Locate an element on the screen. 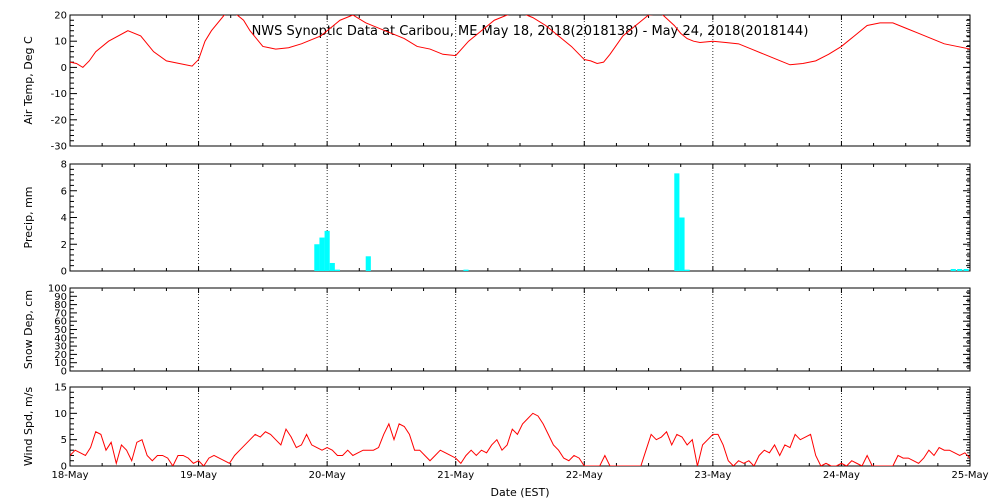 Image resolution: width=1000 pixels, height=500 pixels. y-tick-label: 6 is located at coordinates (64, 191).